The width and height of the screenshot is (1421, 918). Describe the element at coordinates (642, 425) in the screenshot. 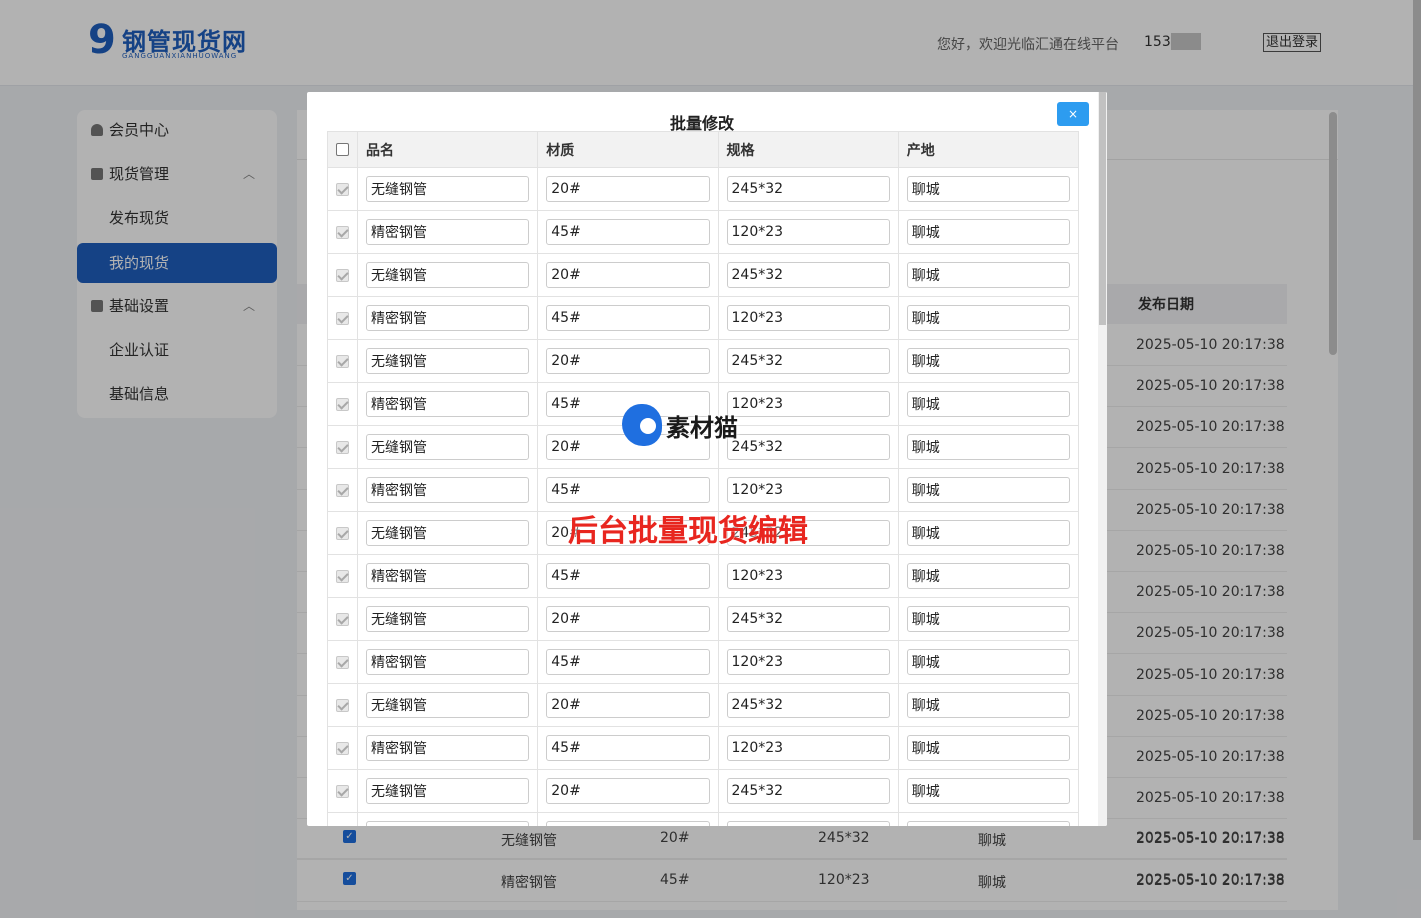

I see `cat-icon` at that location.